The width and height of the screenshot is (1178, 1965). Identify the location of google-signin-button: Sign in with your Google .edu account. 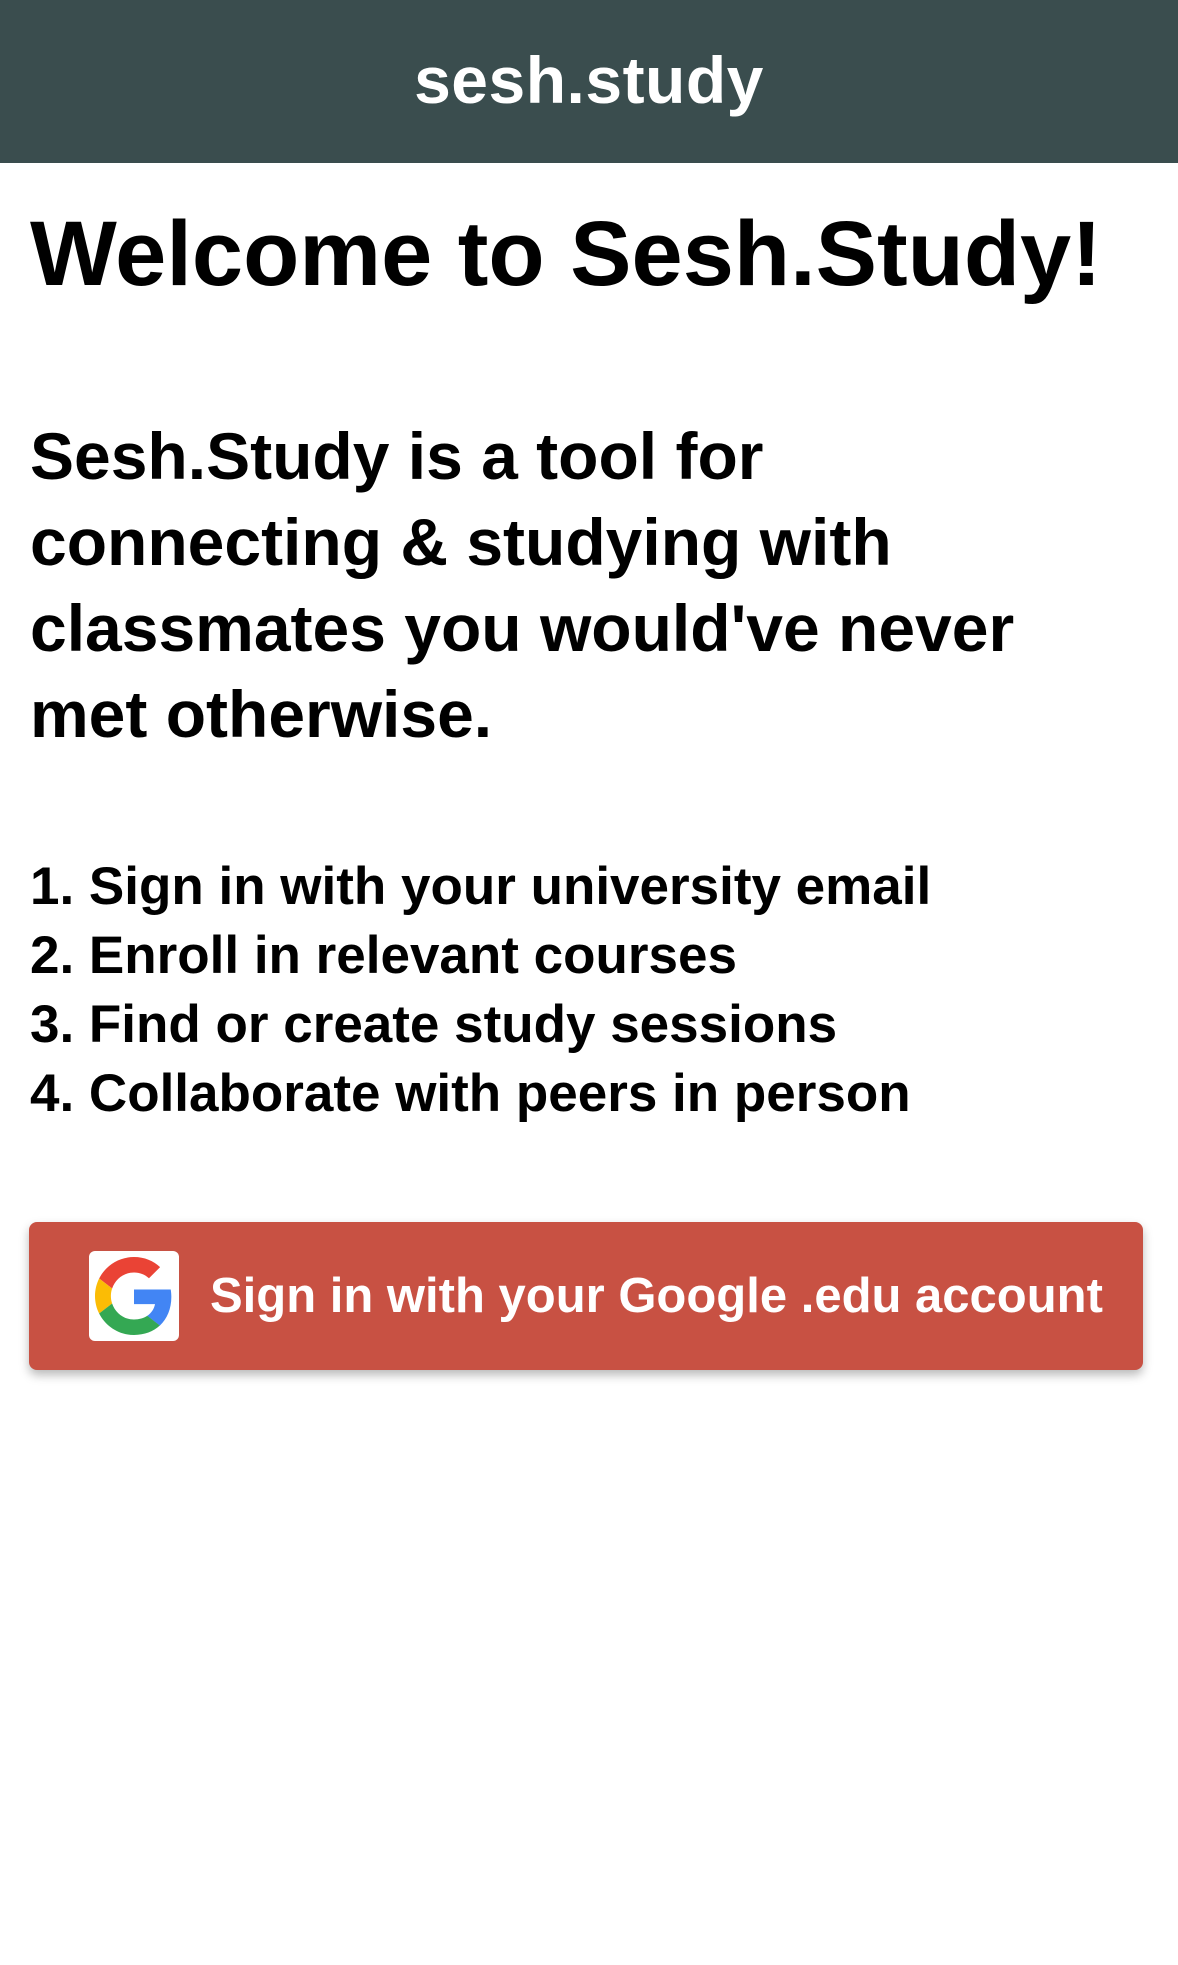
(586, 1296).